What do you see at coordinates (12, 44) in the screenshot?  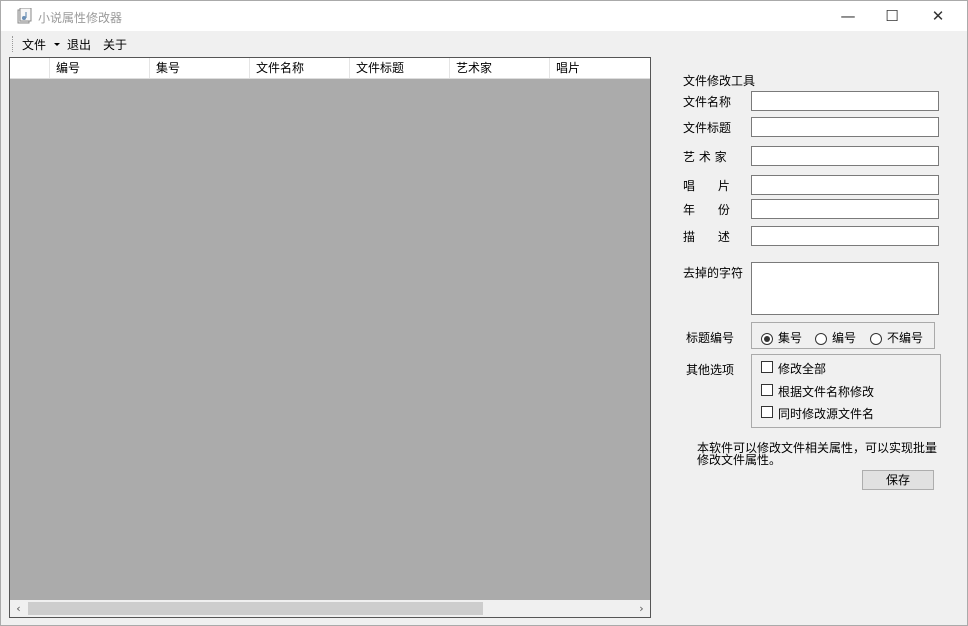 I see `toolbar-grip` at bounding box center [12, 44].